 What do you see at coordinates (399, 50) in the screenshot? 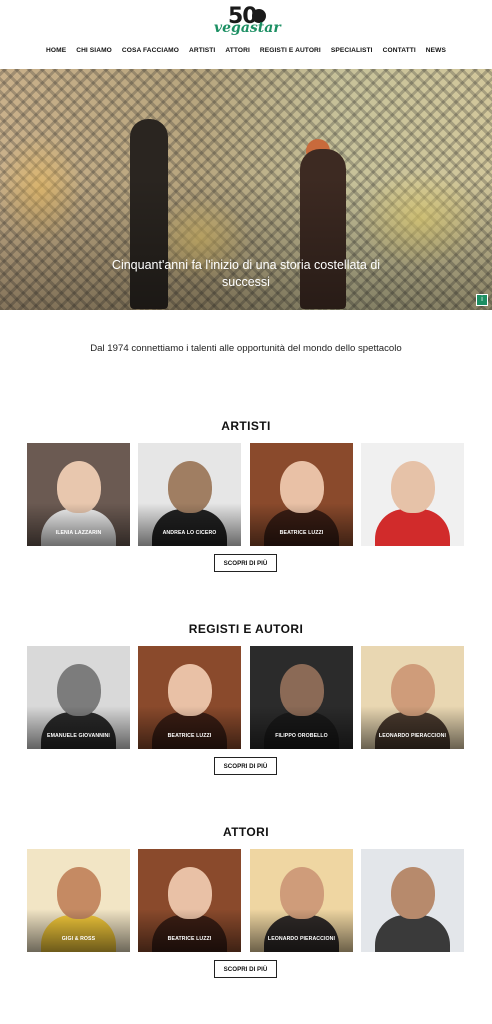
I see `nav-contatti: CONTATTI` at bounding box center [399, 50].